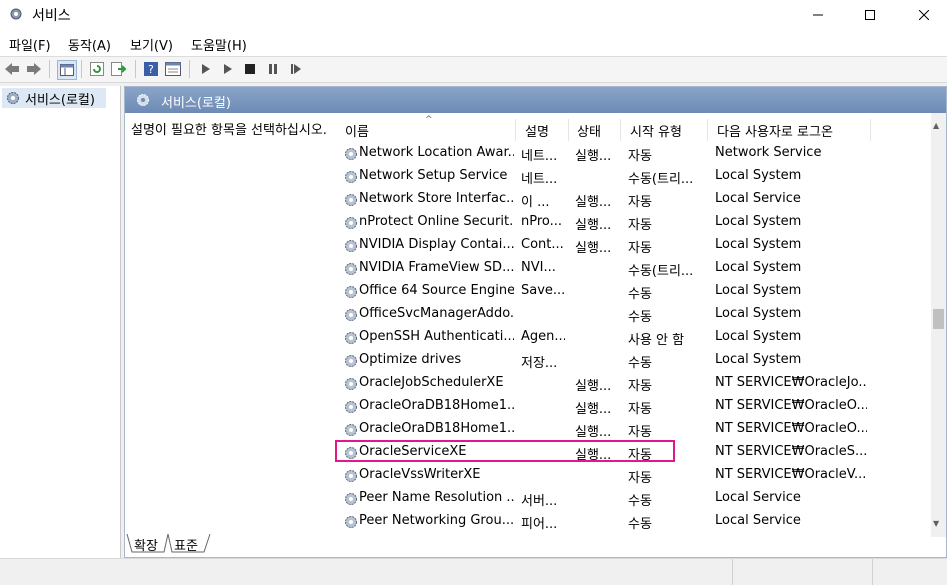 The image size is (947, 585). I want to click on tab-extended: 확장, so click(146, 544).